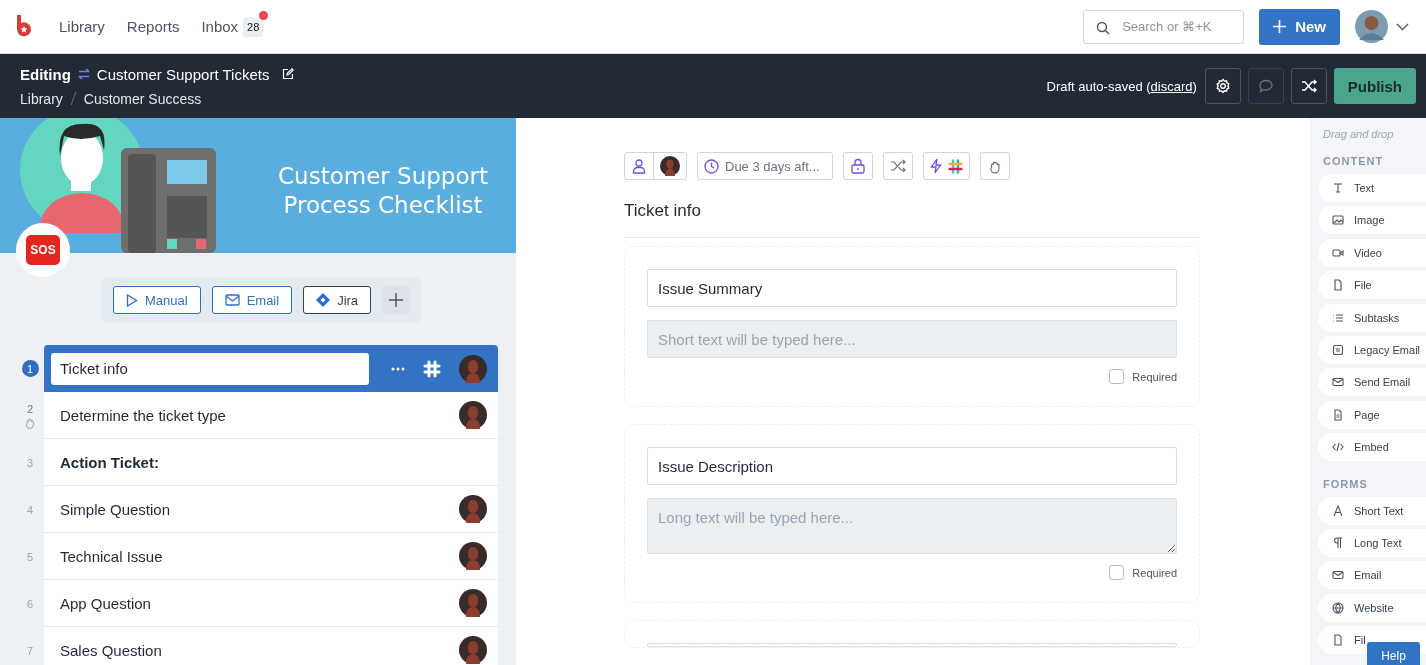 The width and height of the screenshot is (1426, 665). Describe the element at coordinates (1377, 317) in the screenshot. I see `palette-item-label: Subtasks` at that location.